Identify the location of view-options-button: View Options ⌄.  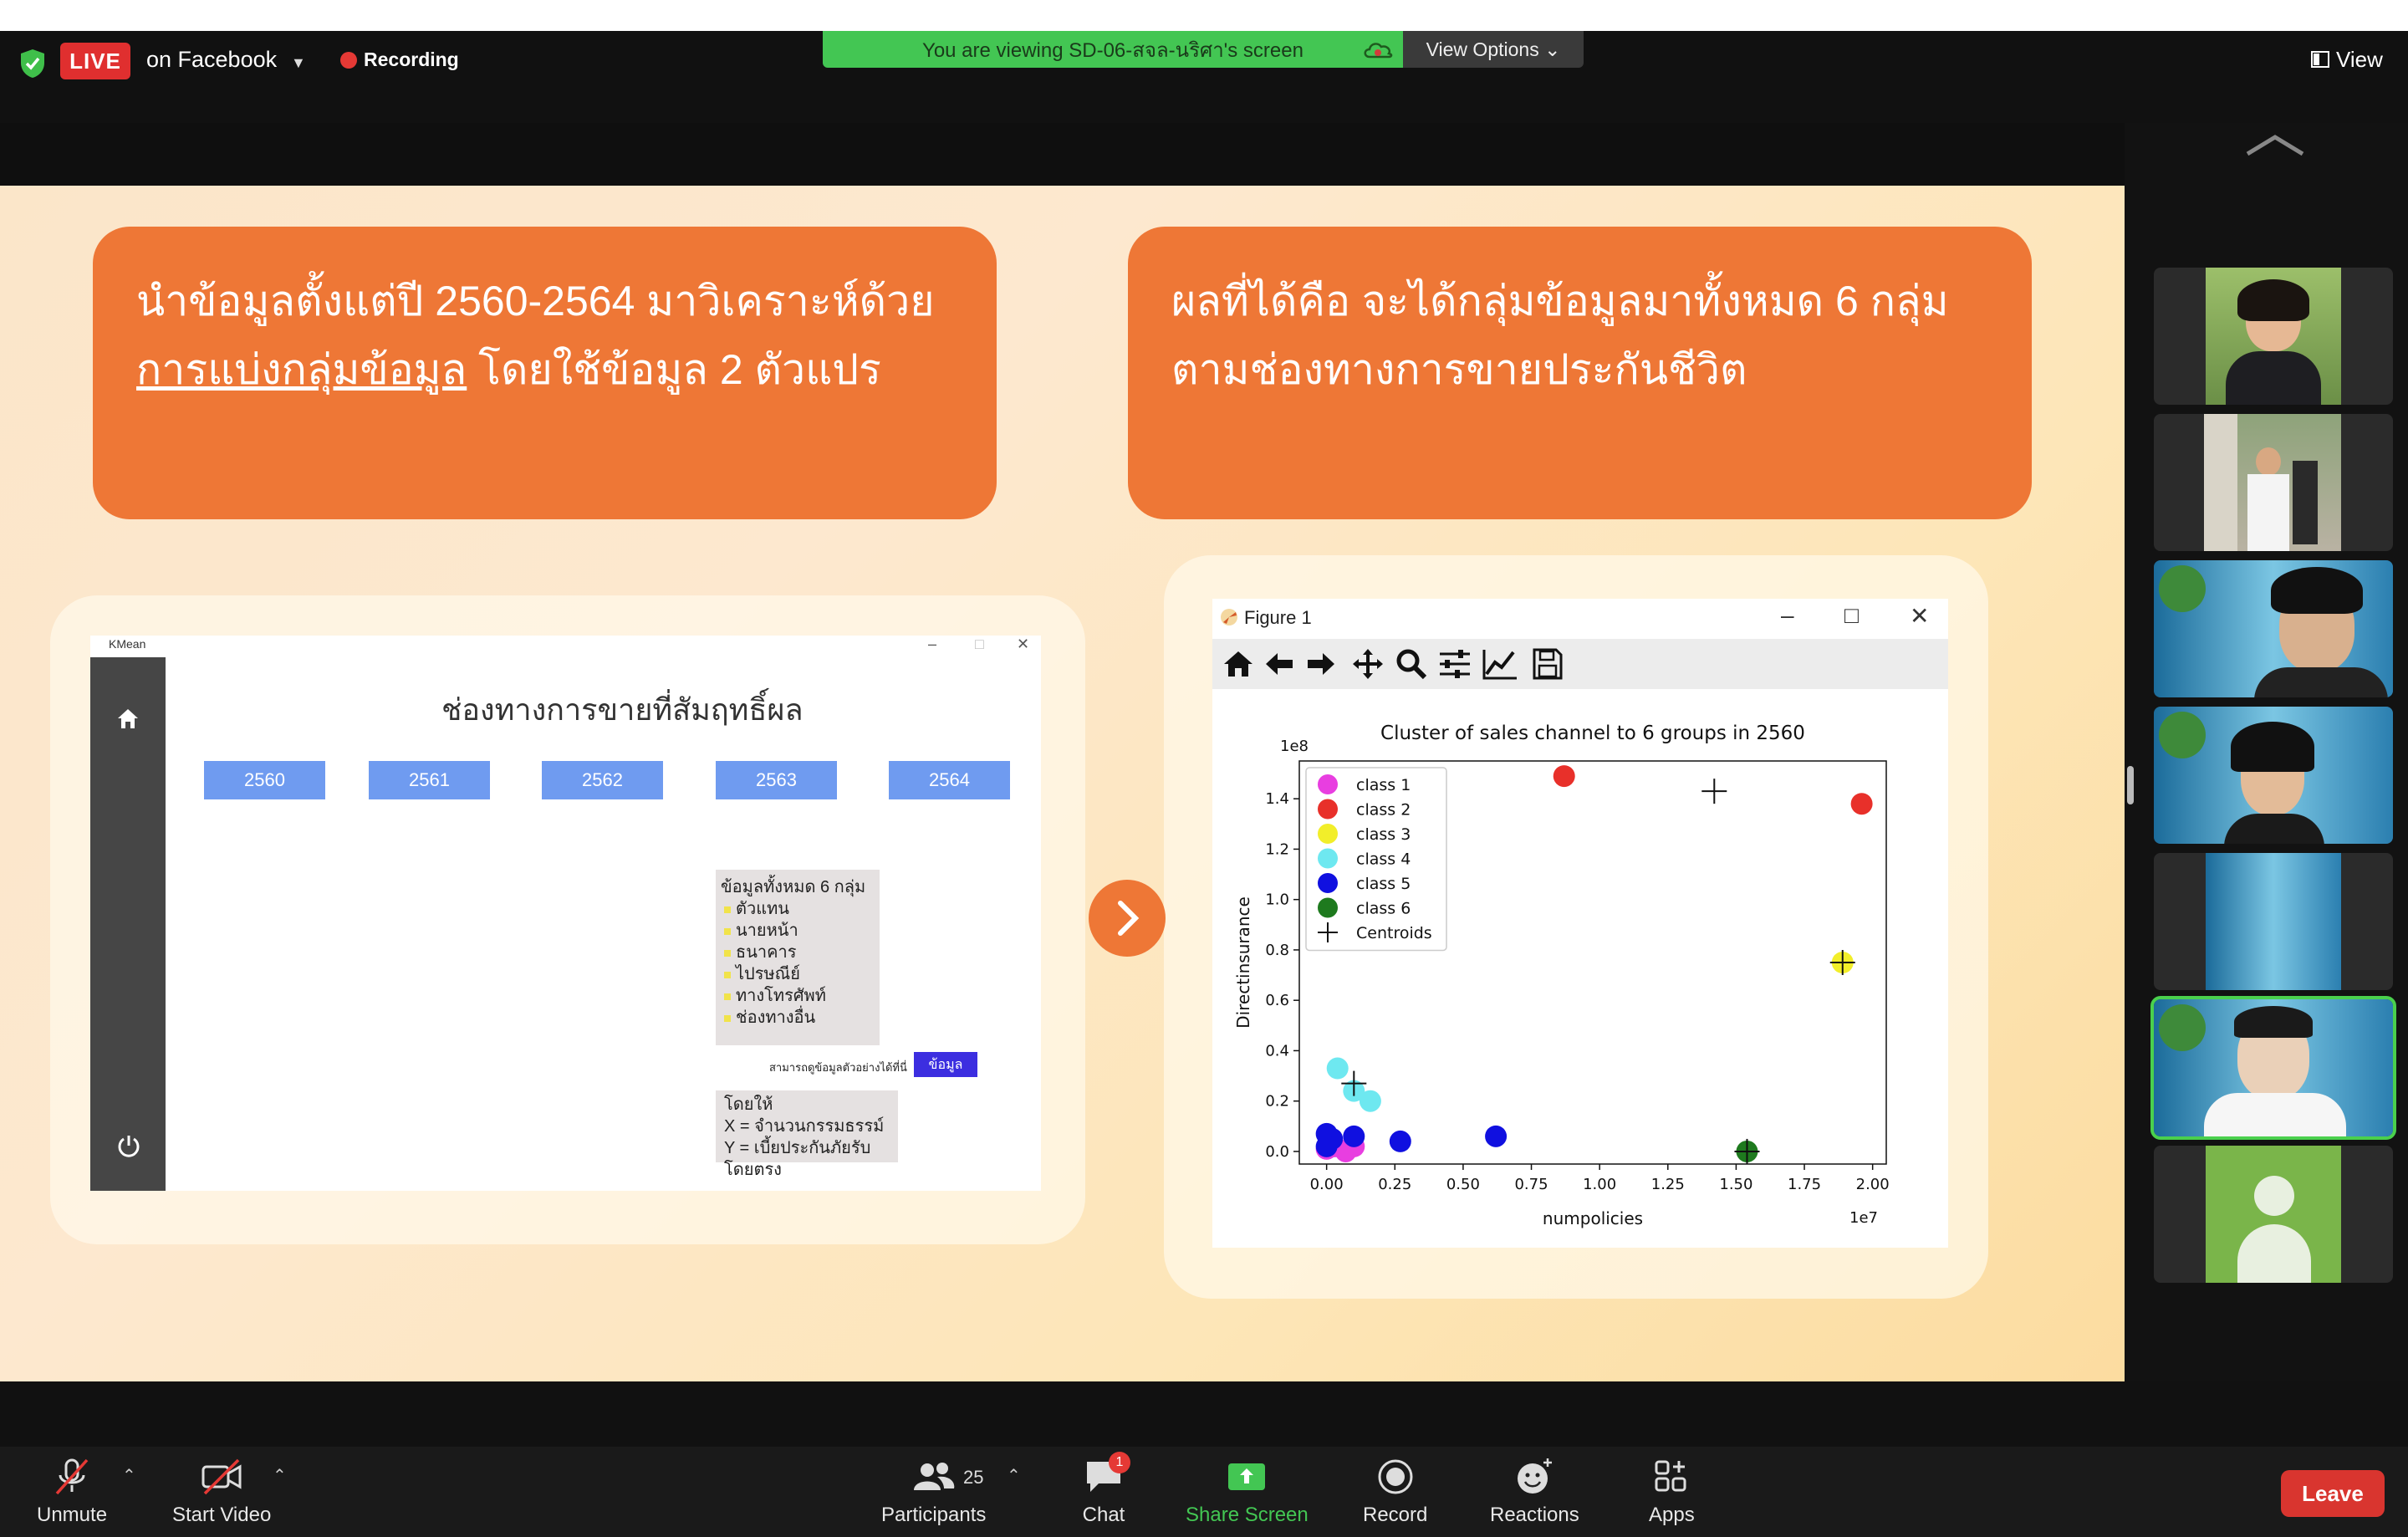
(1494, 49).